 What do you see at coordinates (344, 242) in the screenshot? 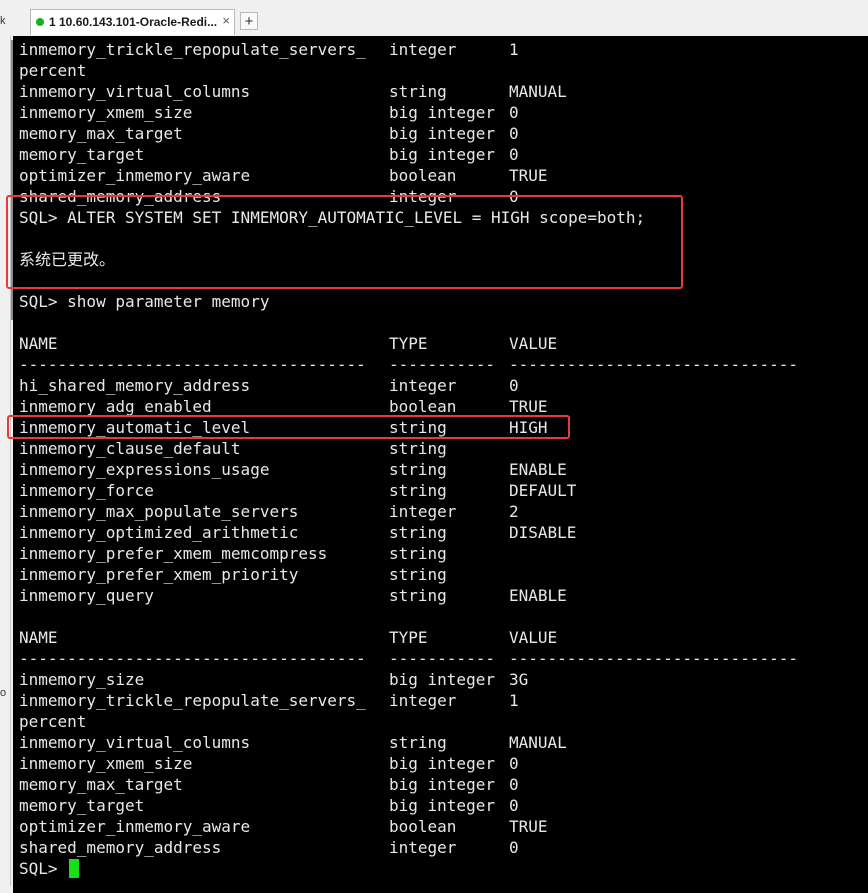
I see `highlight-box-alter-command` at bounding box center [344, 242].